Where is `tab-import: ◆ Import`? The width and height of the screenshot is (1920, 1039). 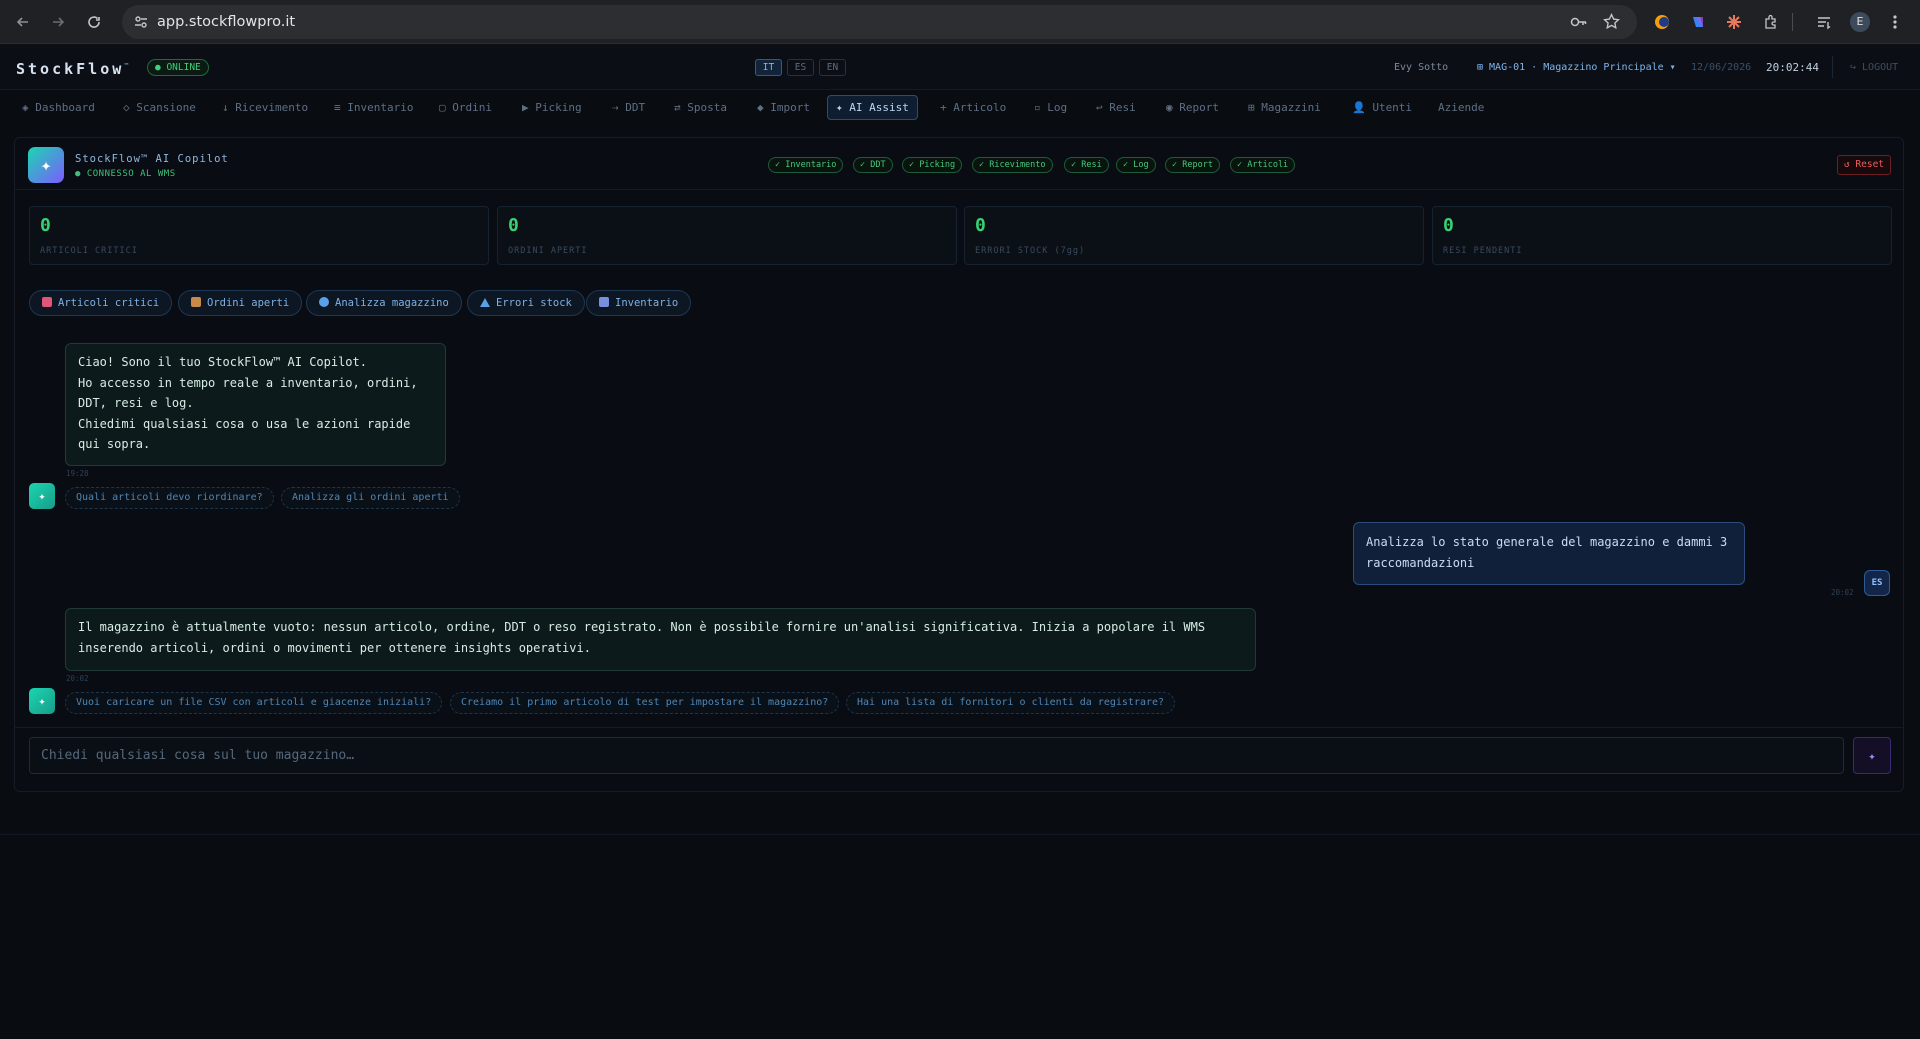 tab-import: ◆ Import is located at coordinates (783, 107).